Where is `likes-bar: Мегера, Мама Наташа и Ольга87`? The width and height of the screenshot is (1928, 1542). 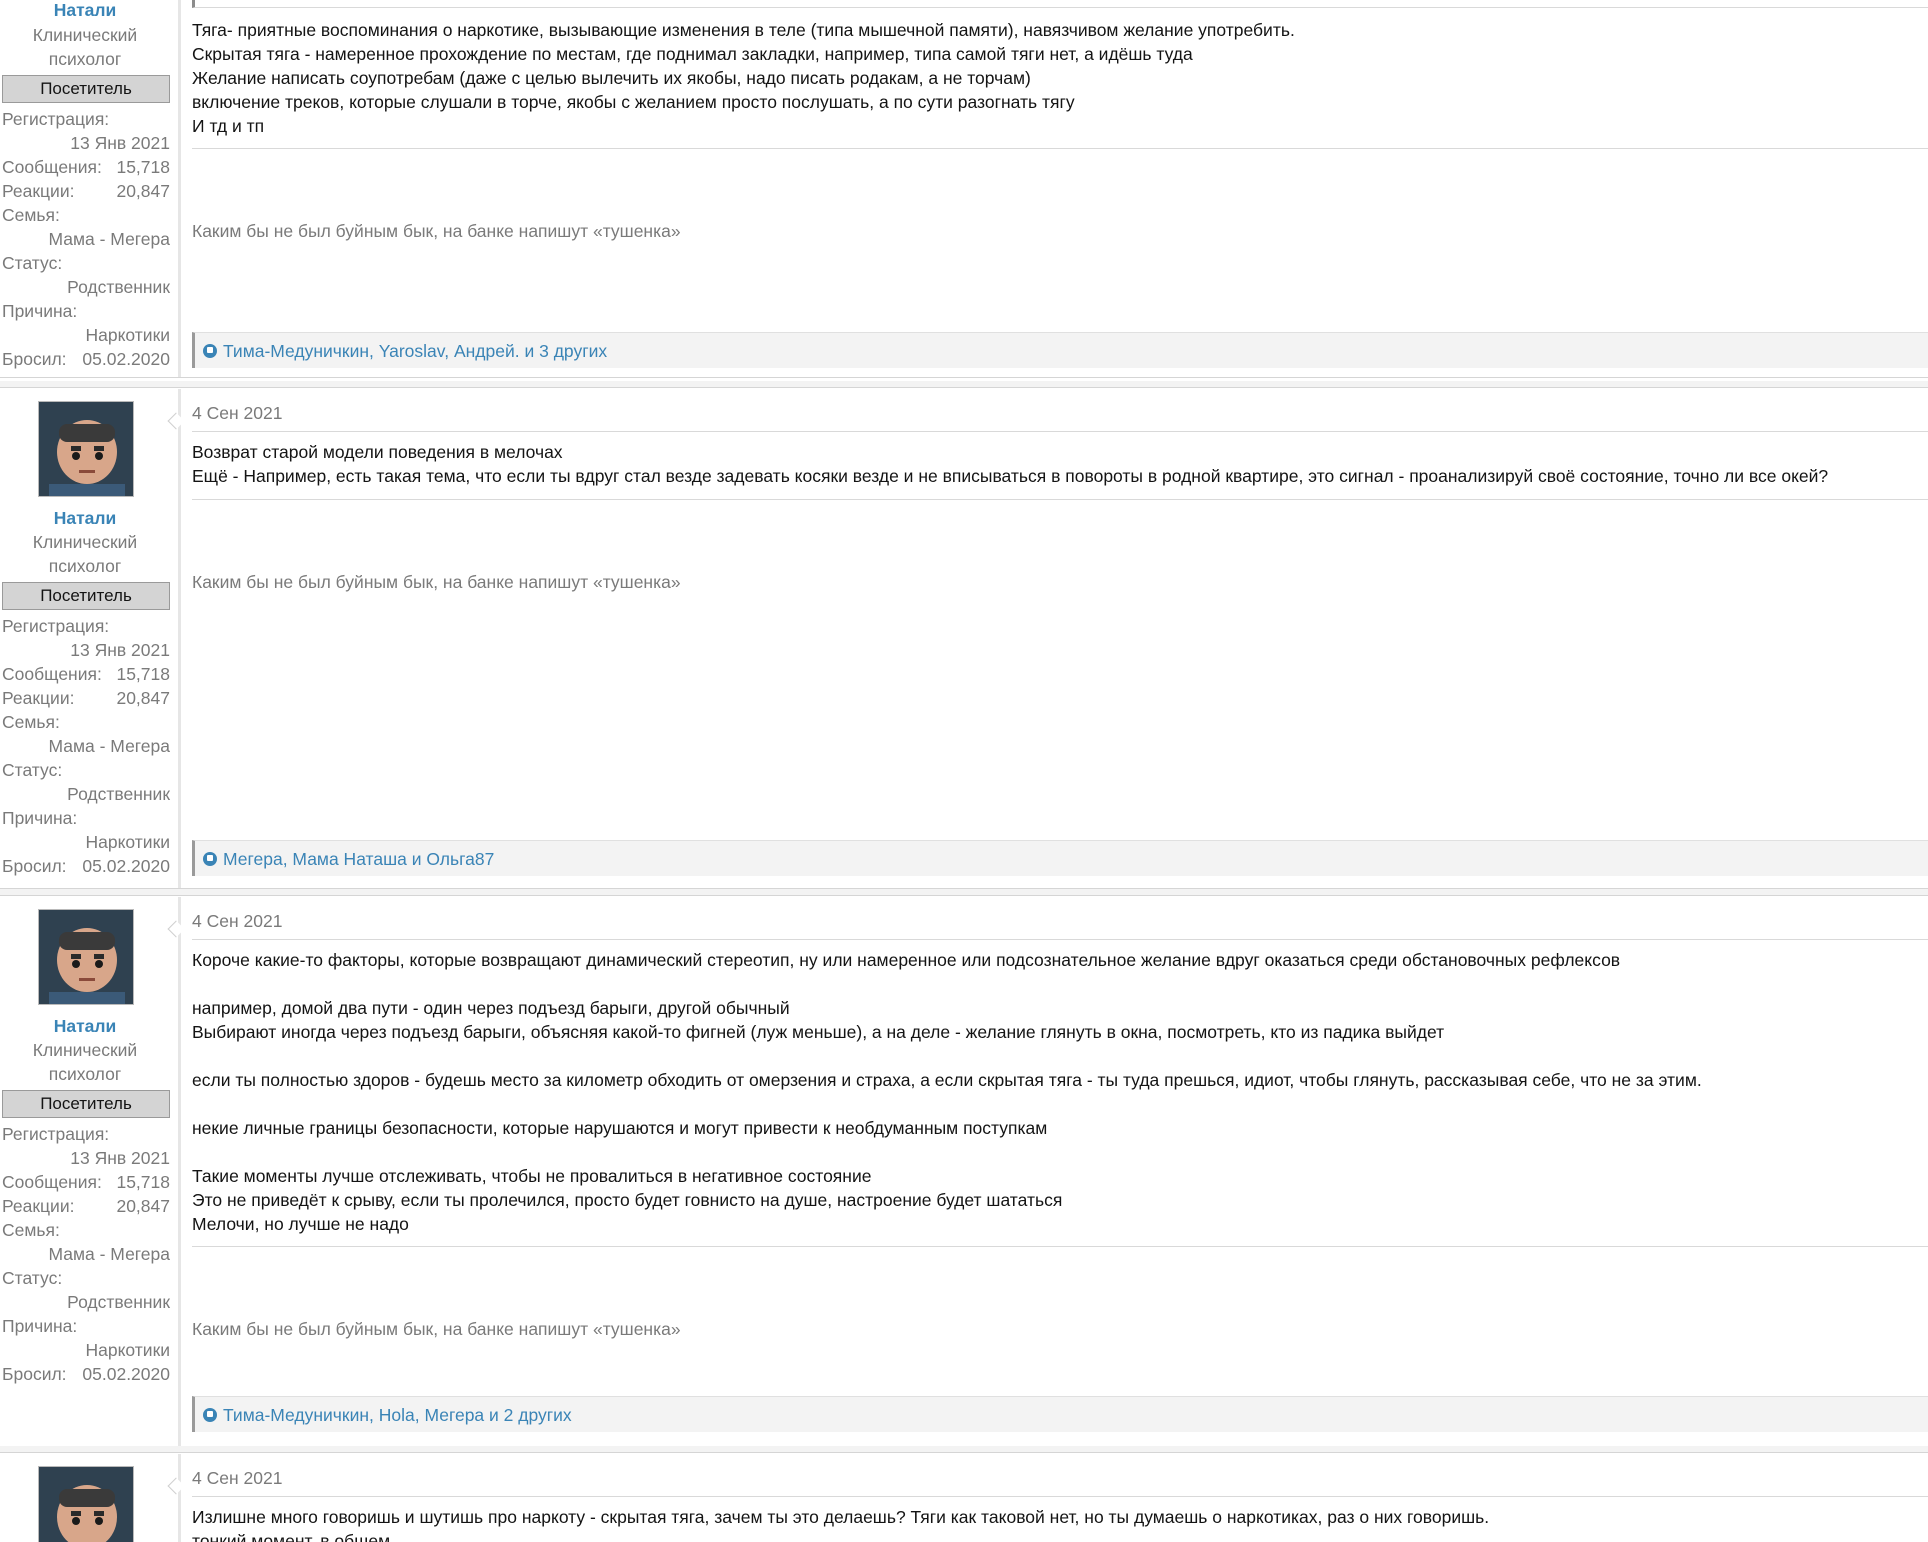
likes-bar: Мегера, Мама Наташа и Ольга87 is located at coordinates (1060, 858).